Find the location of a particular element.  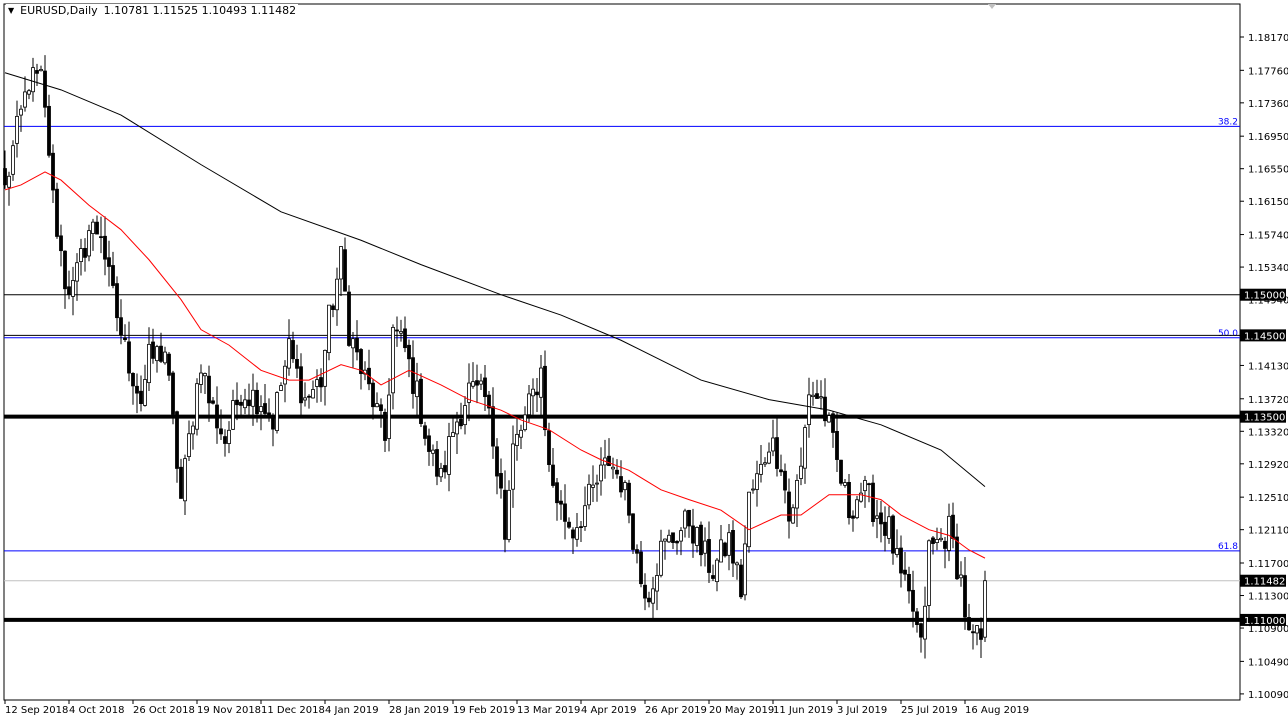

y-tick-label: 1.11300 is located at coordinates (1268, 597).